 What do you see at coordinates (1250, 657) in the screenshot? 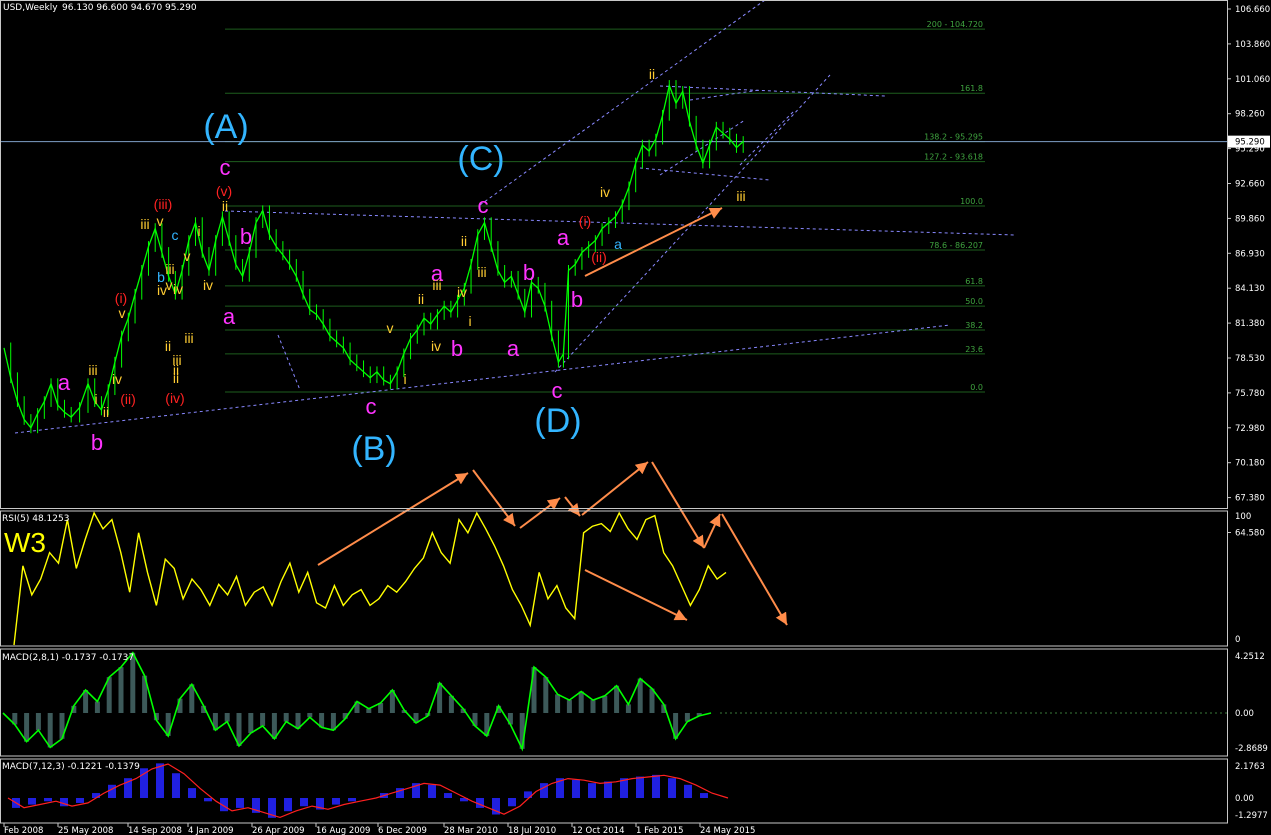
I see `macd-fast-tick-label: 4.2512` at bounding box center [1250, 657].